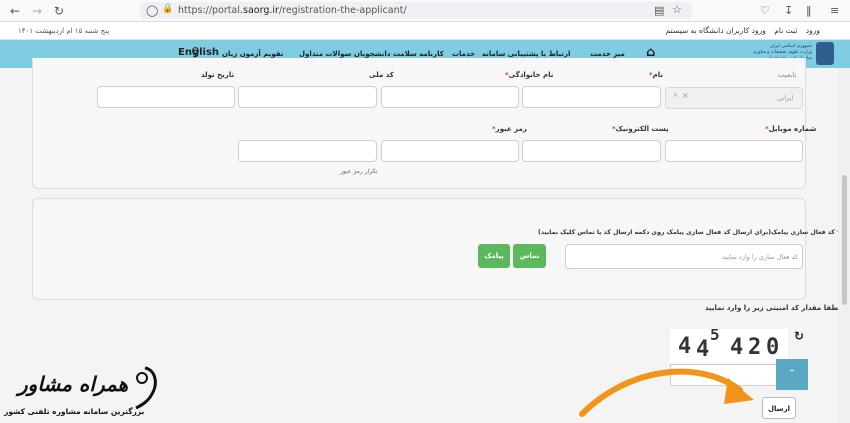  What do you see at coordinates (607, 54) in the screenshot?
I see `nav-service-desk: میز خدمت` at bounding box center [607, 54].